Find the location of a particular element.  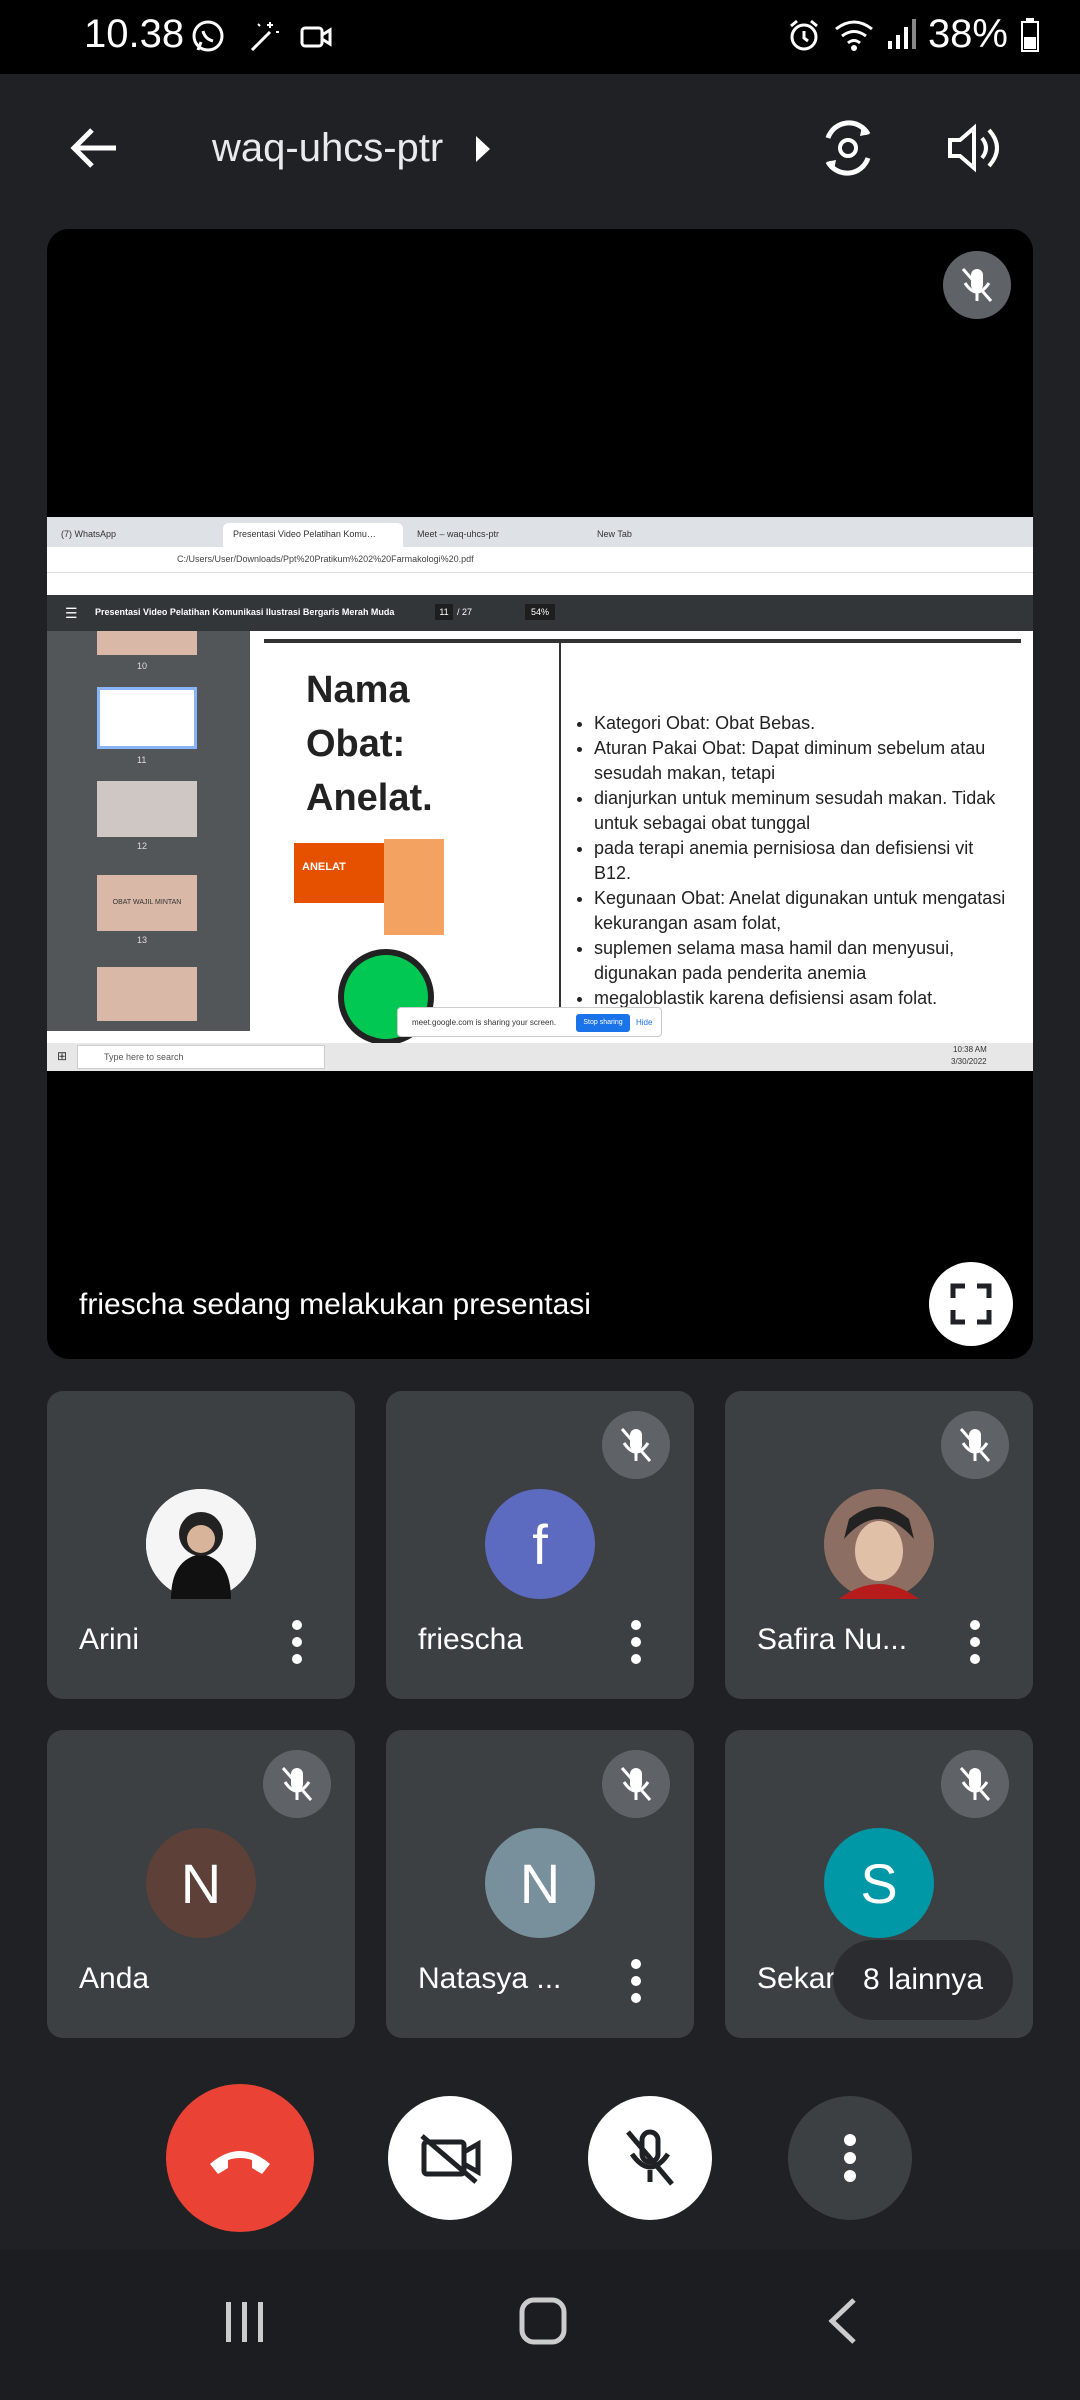

fullscreen-icon is located at coordinates (971, 1304).